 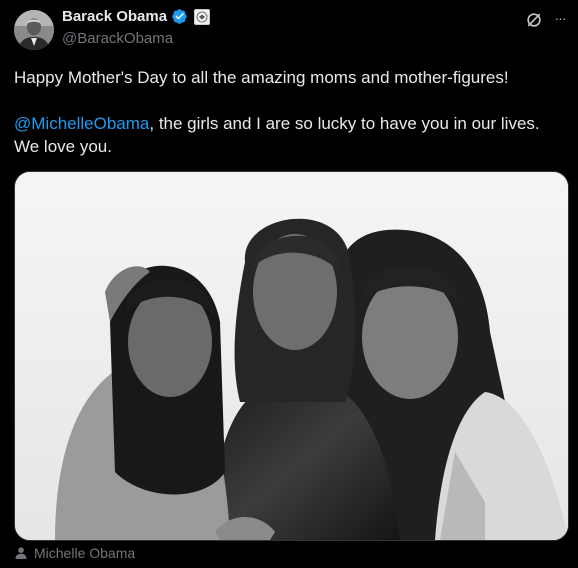 I want to click on tagged-people: Michelle Obama, so click(x=74, y=553).